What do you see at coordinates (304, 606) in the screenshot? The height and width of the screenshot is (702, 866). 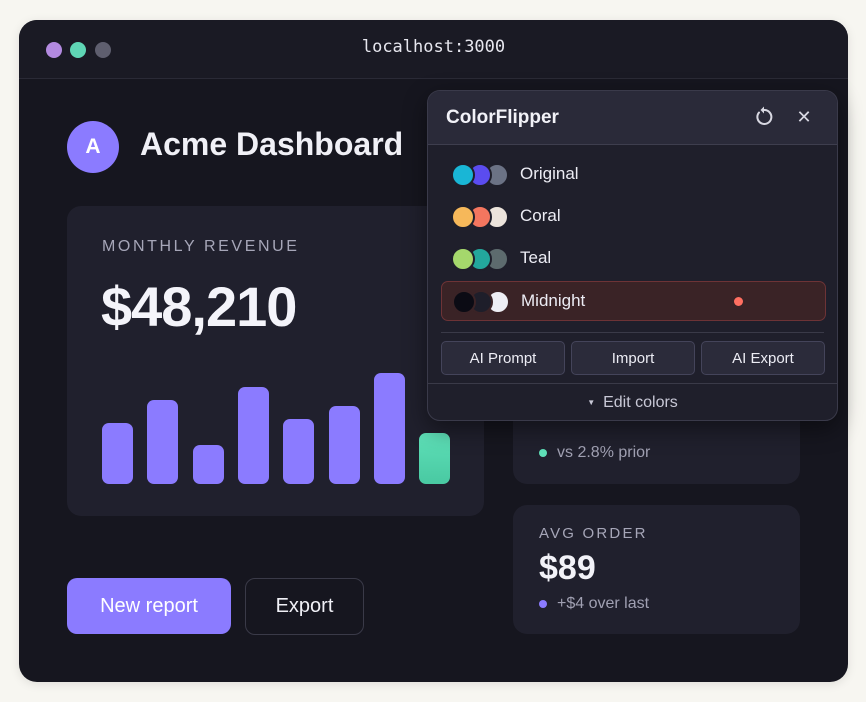 I see `export-button: Export` at bounding box center [304, 606].